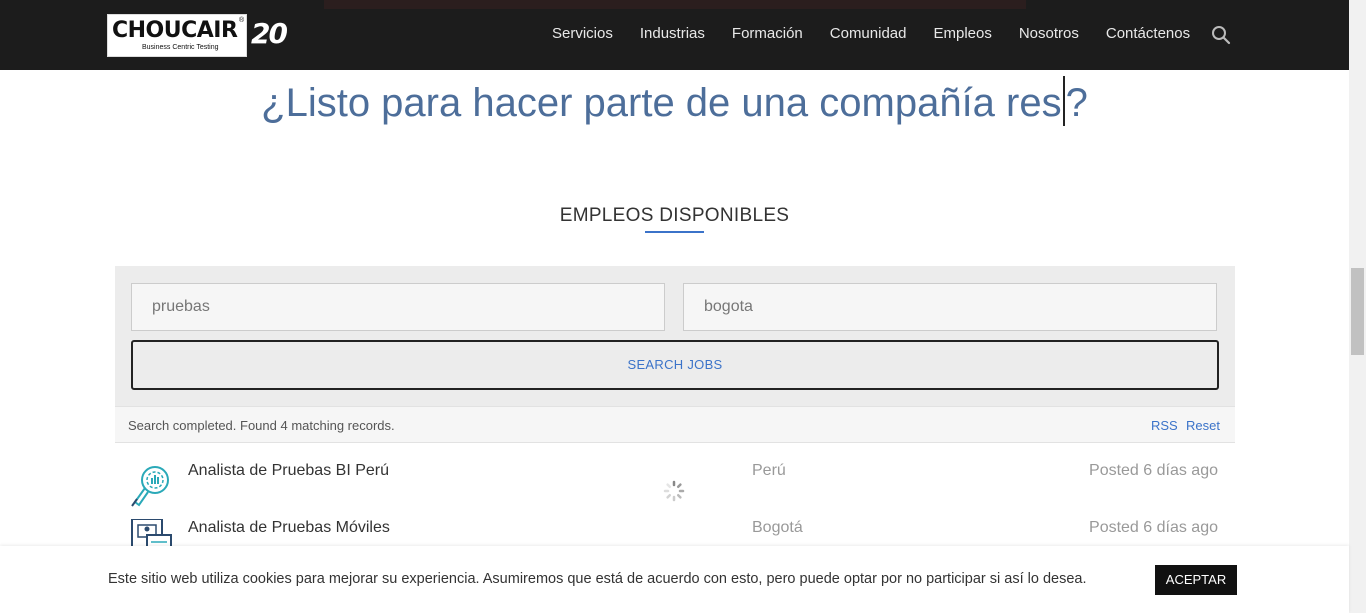 The image size is (1366, 613). I want to click on logo-text: CHOUCAIR, so click(175, 30).